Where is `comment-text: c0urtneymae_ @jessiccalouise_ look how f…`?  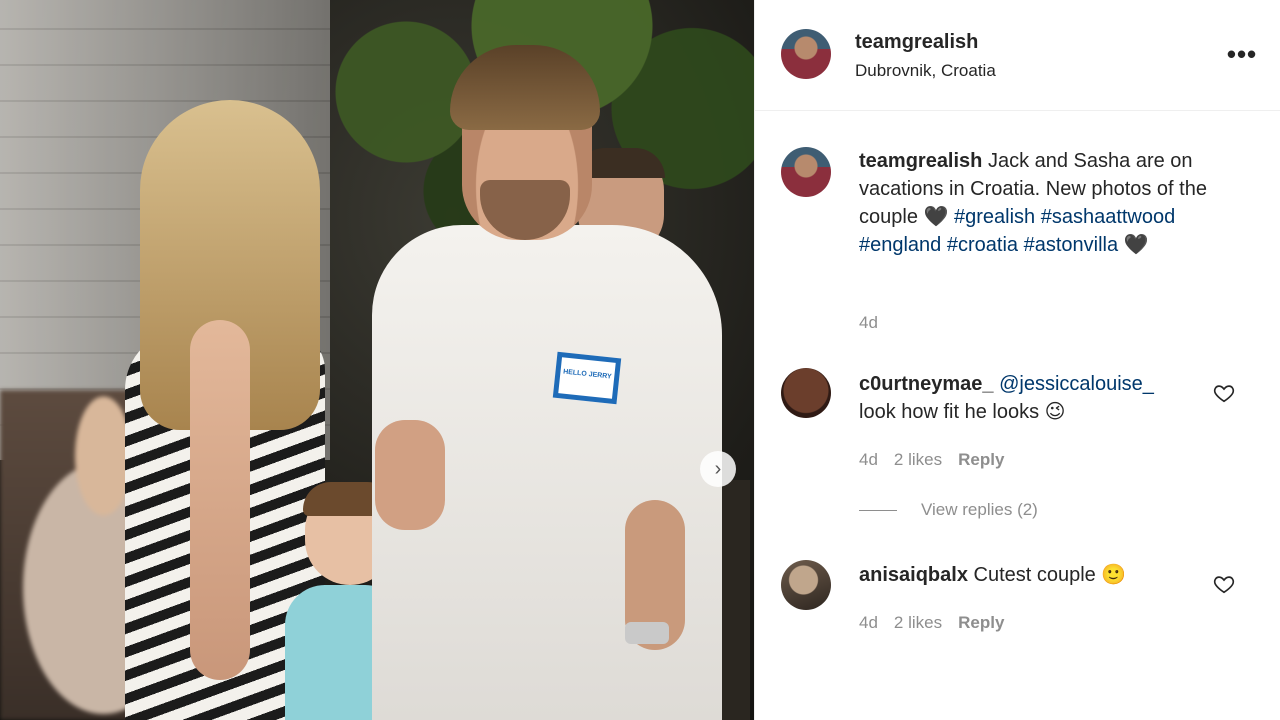 comment-text: c0urtneymae_ @jessiccalouise_ look how f… is located at coordinates (1034, 398).